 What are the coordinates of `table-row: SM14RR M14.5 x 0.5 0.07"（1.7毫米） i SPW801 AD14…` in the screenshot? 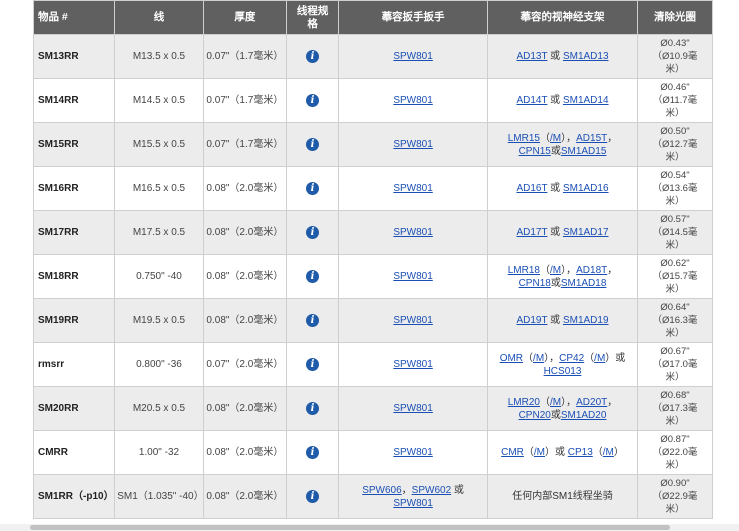 It's located at (373, 100).